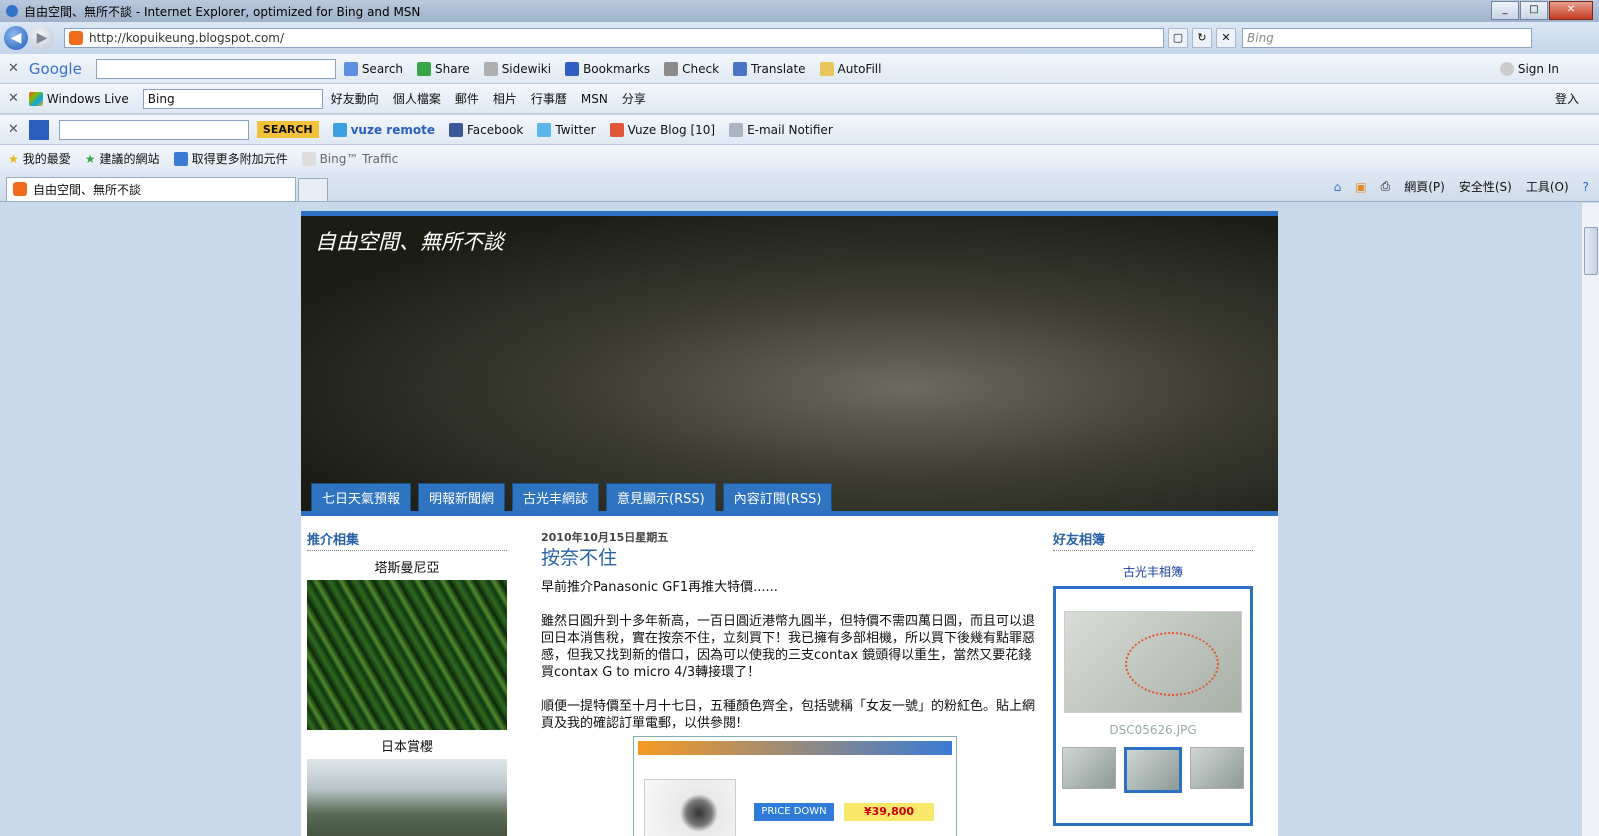 Image resolution: width=1599 pixels, height=836 pixels. What do you see at coordinates (76, 38) in the screenshot?
I see `blogger-icon` at bounding box center [76, 38].